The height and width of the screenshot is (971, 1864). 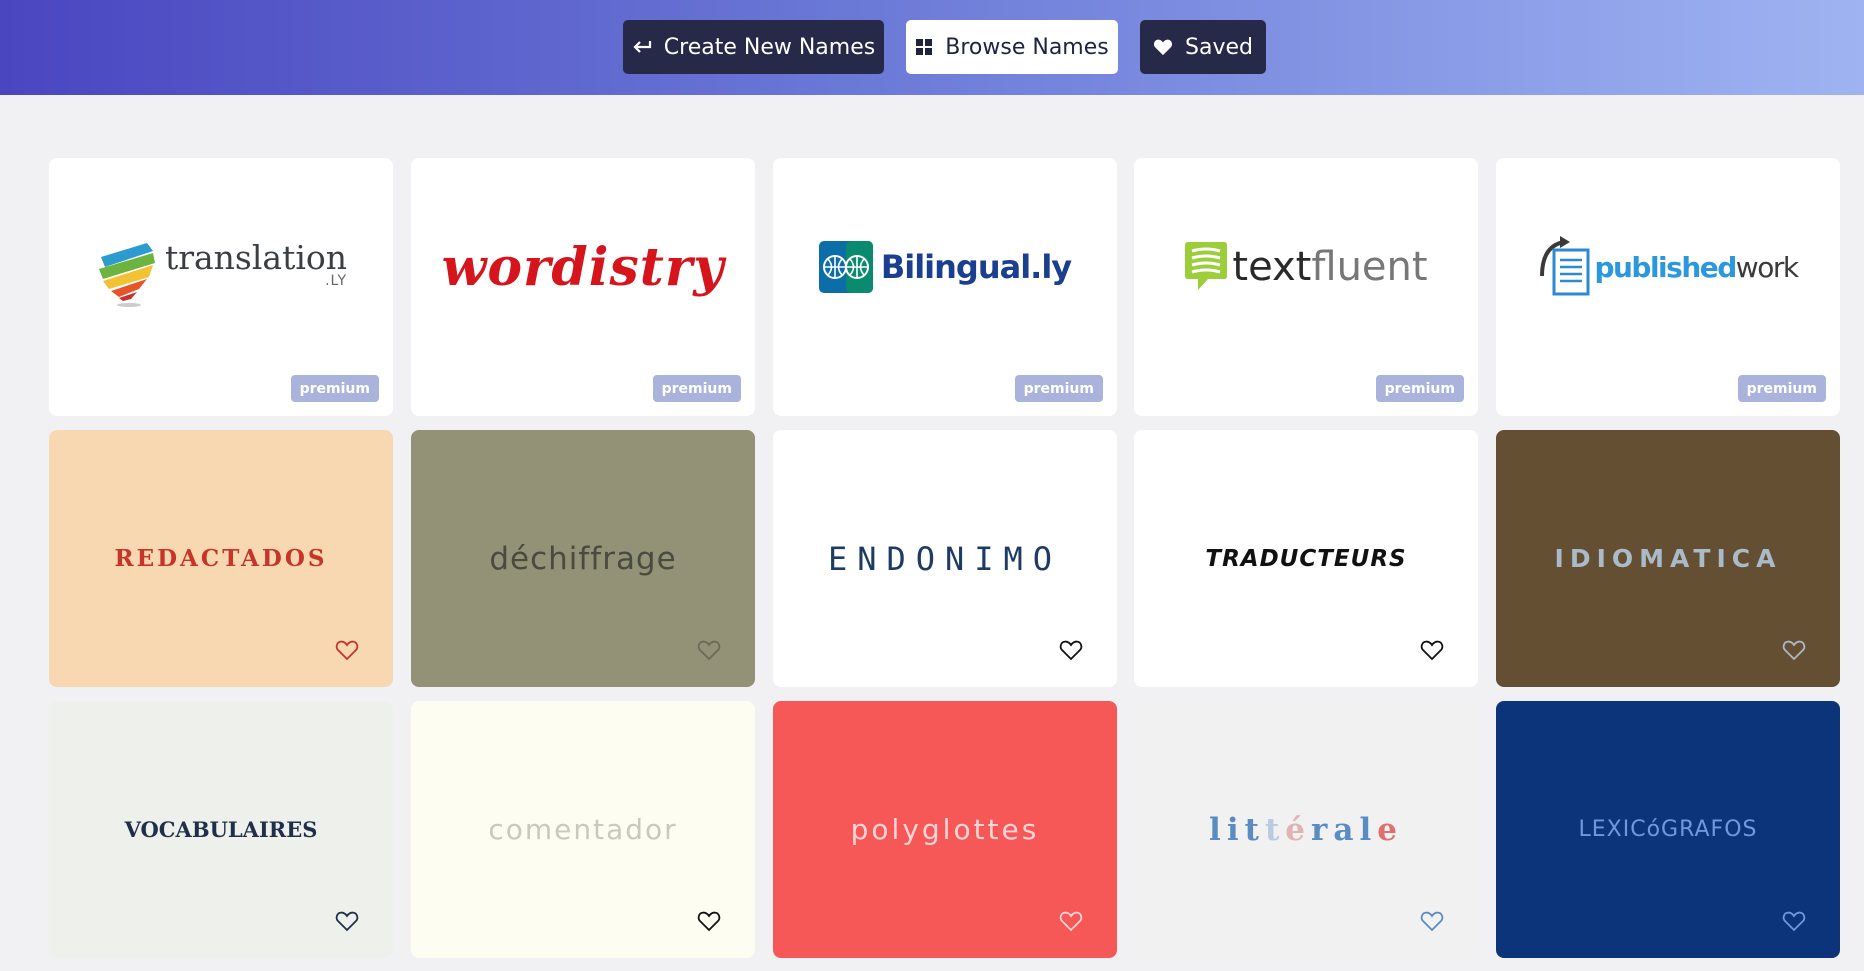 What do you see at coordinates (945, 829) in the screenshot?
I see `name-card: polyglottes` at bounding box center [945, 829].